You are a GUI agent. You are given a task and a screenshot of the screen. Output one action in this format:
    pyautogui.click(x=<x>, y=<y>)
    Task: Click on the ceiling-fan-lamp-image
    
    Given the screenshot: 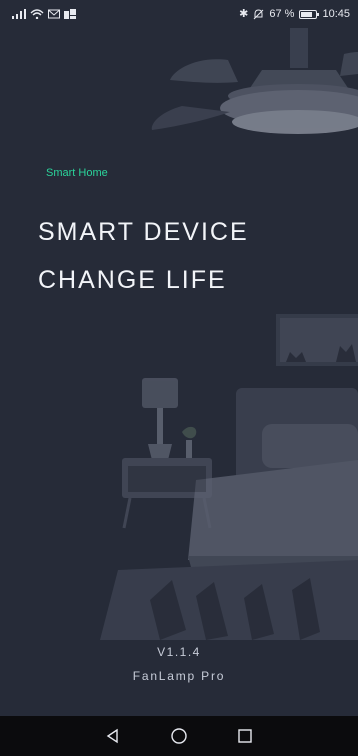 What is the action you would take?
    pyautogui.click(x=254, y=81)
    